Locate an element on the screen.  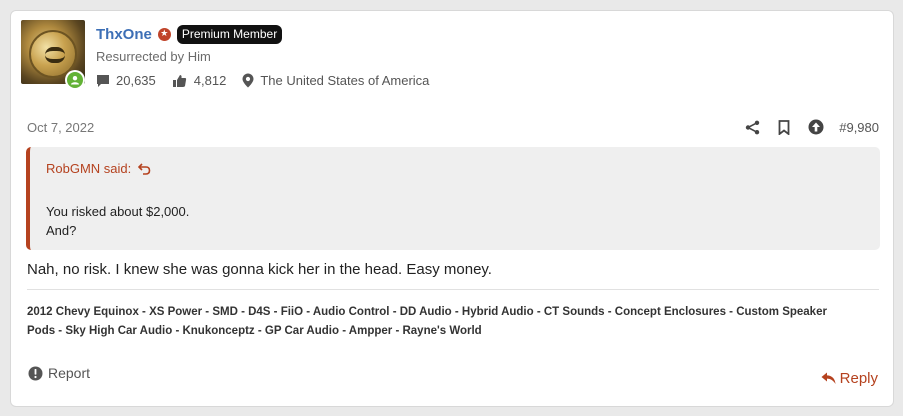
user-location: The United States of America is located at coordinates (345, 80).